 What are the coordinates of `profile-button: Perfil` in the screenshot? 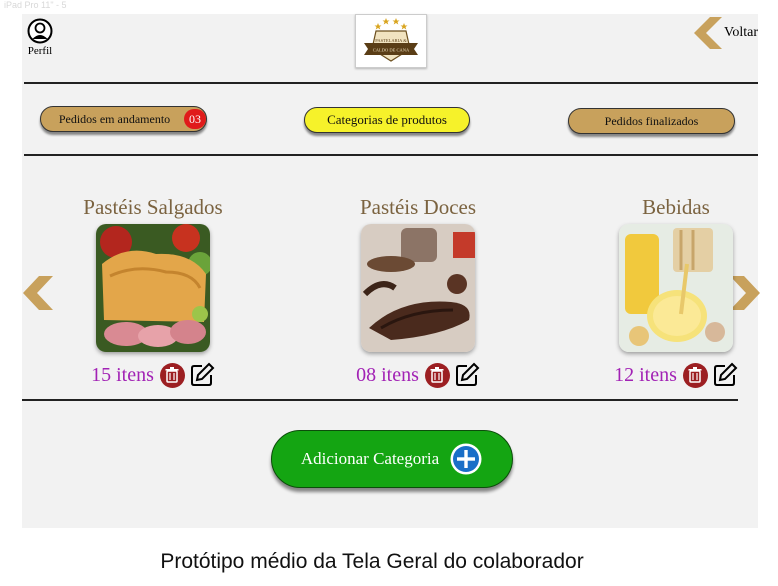 It's located at (40, 37).